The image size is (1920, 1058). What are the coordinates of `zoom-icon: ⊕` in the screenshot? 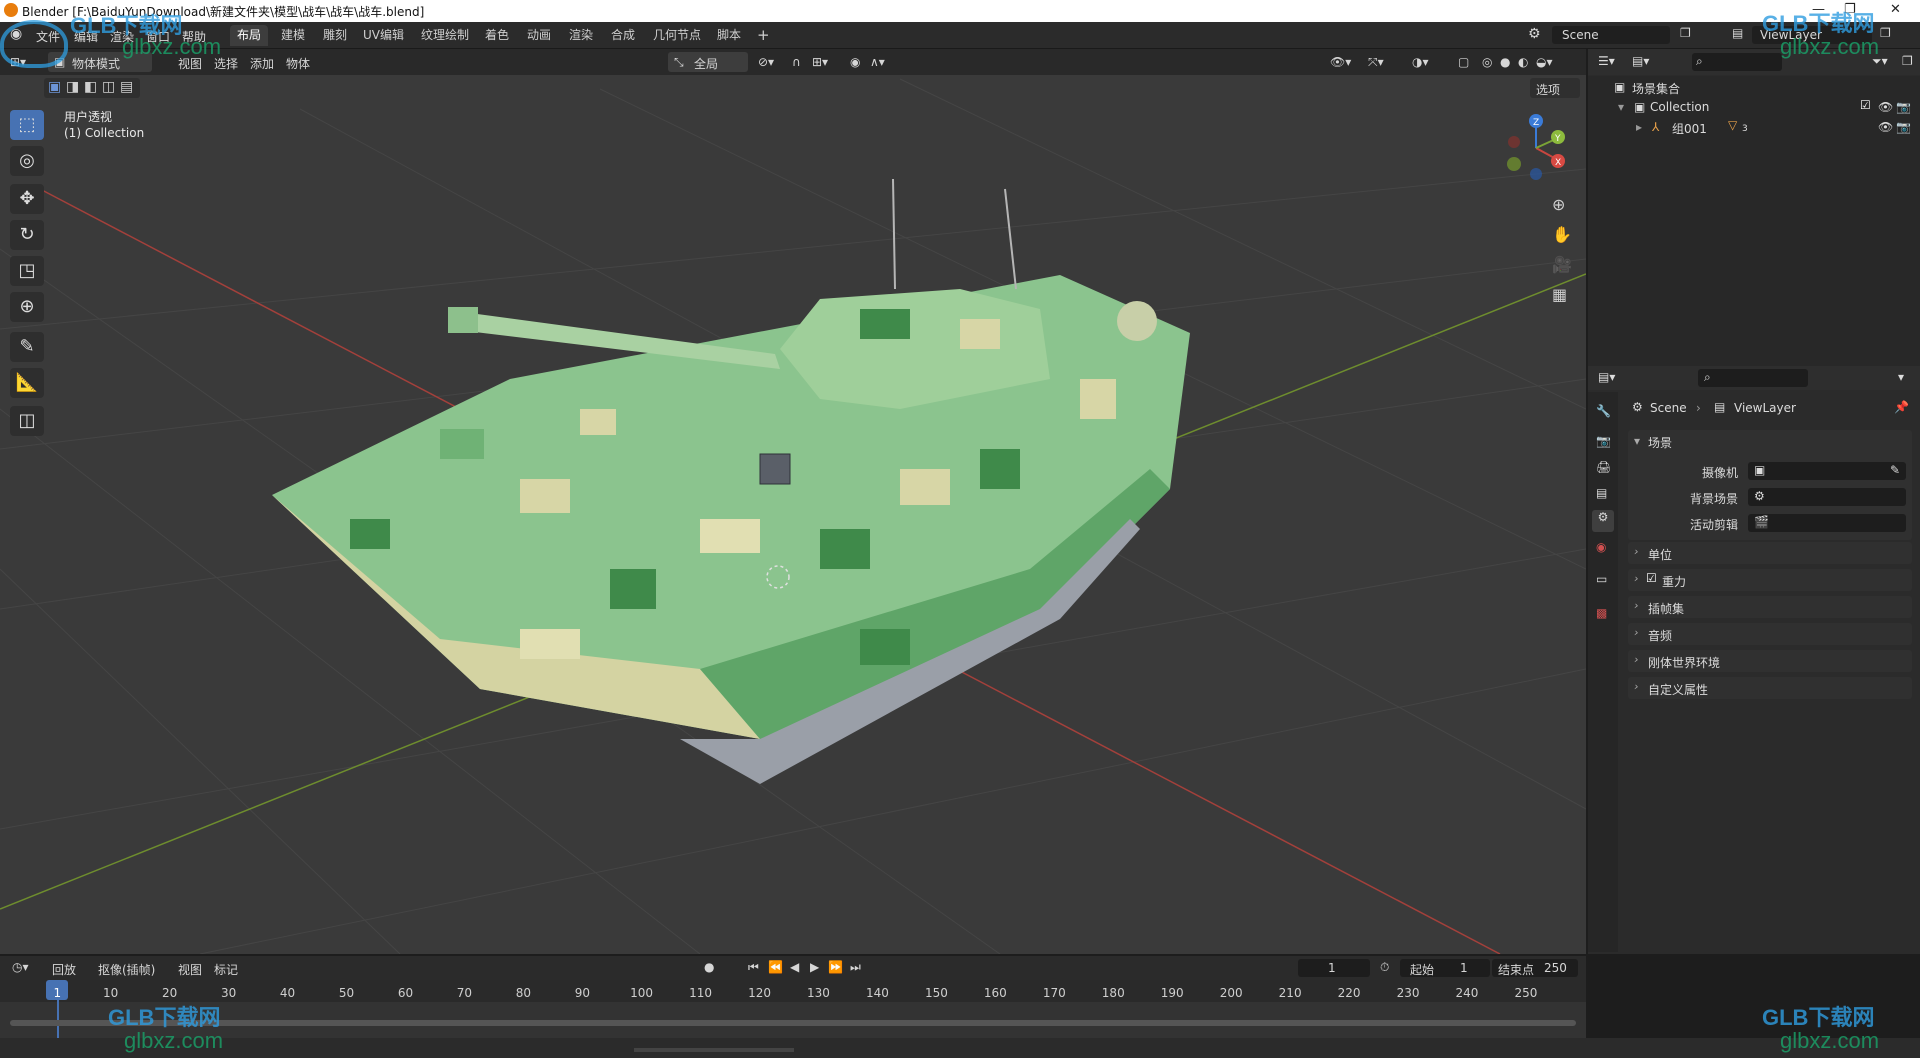 It's located at (1558, 205).